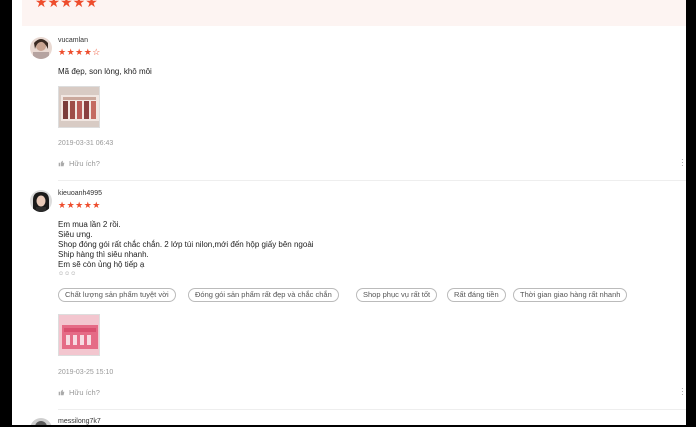 Image resolution: width=696 pixels, height=427 pixels. What do you see at coordinates (570, 295) in the screenshot?
I see `review-tag: Thời gian giao hàng rất nhanh` at bounding box center [570, 295].